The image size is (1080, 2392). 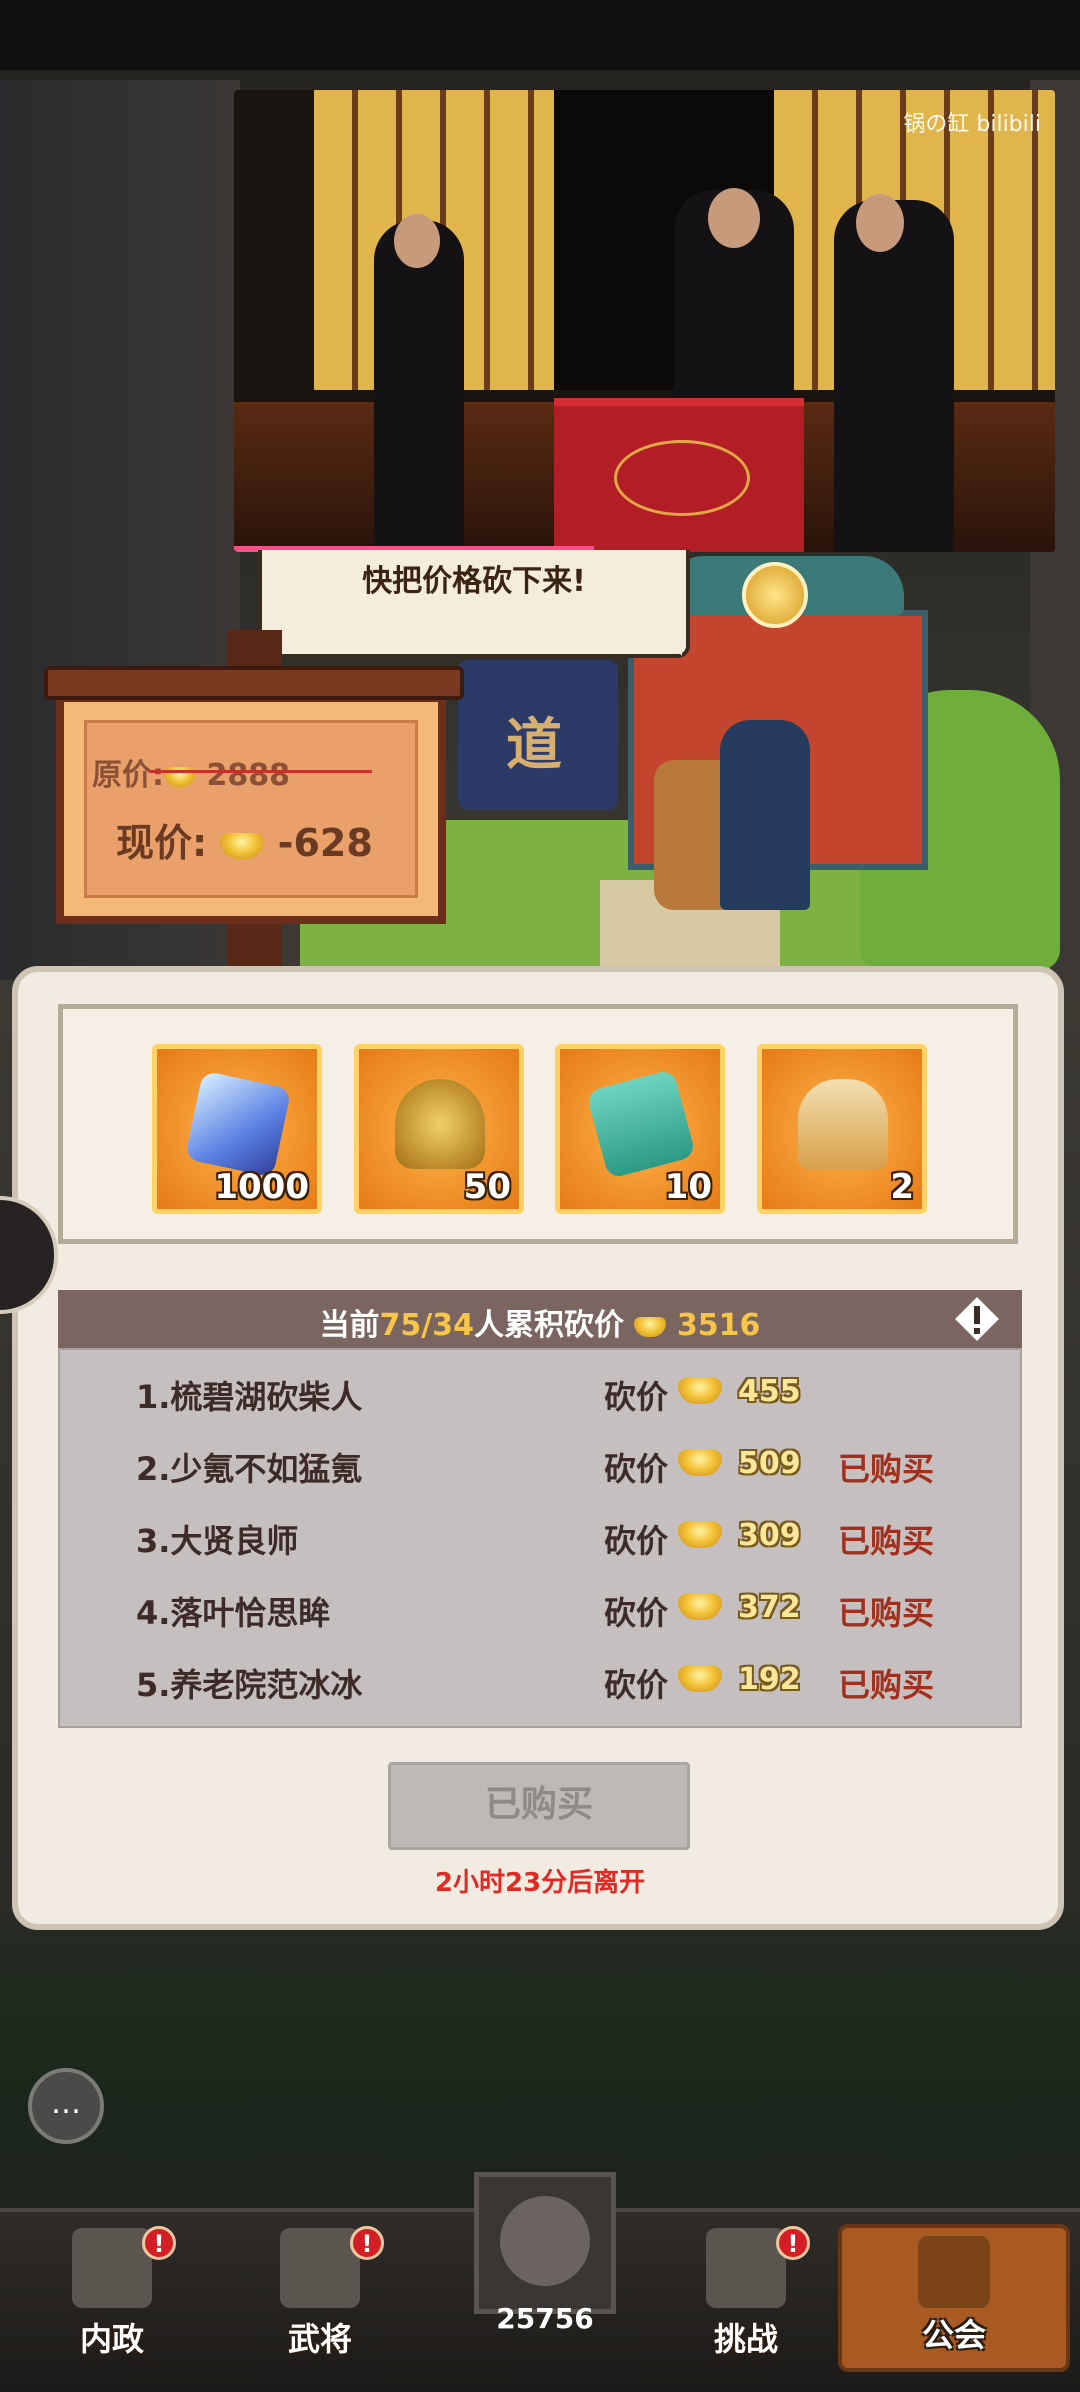 What do you see at coordinates (248, 775) in the screenshot?
I see `original-price-value: 2888` at bounding box center [248, 775].